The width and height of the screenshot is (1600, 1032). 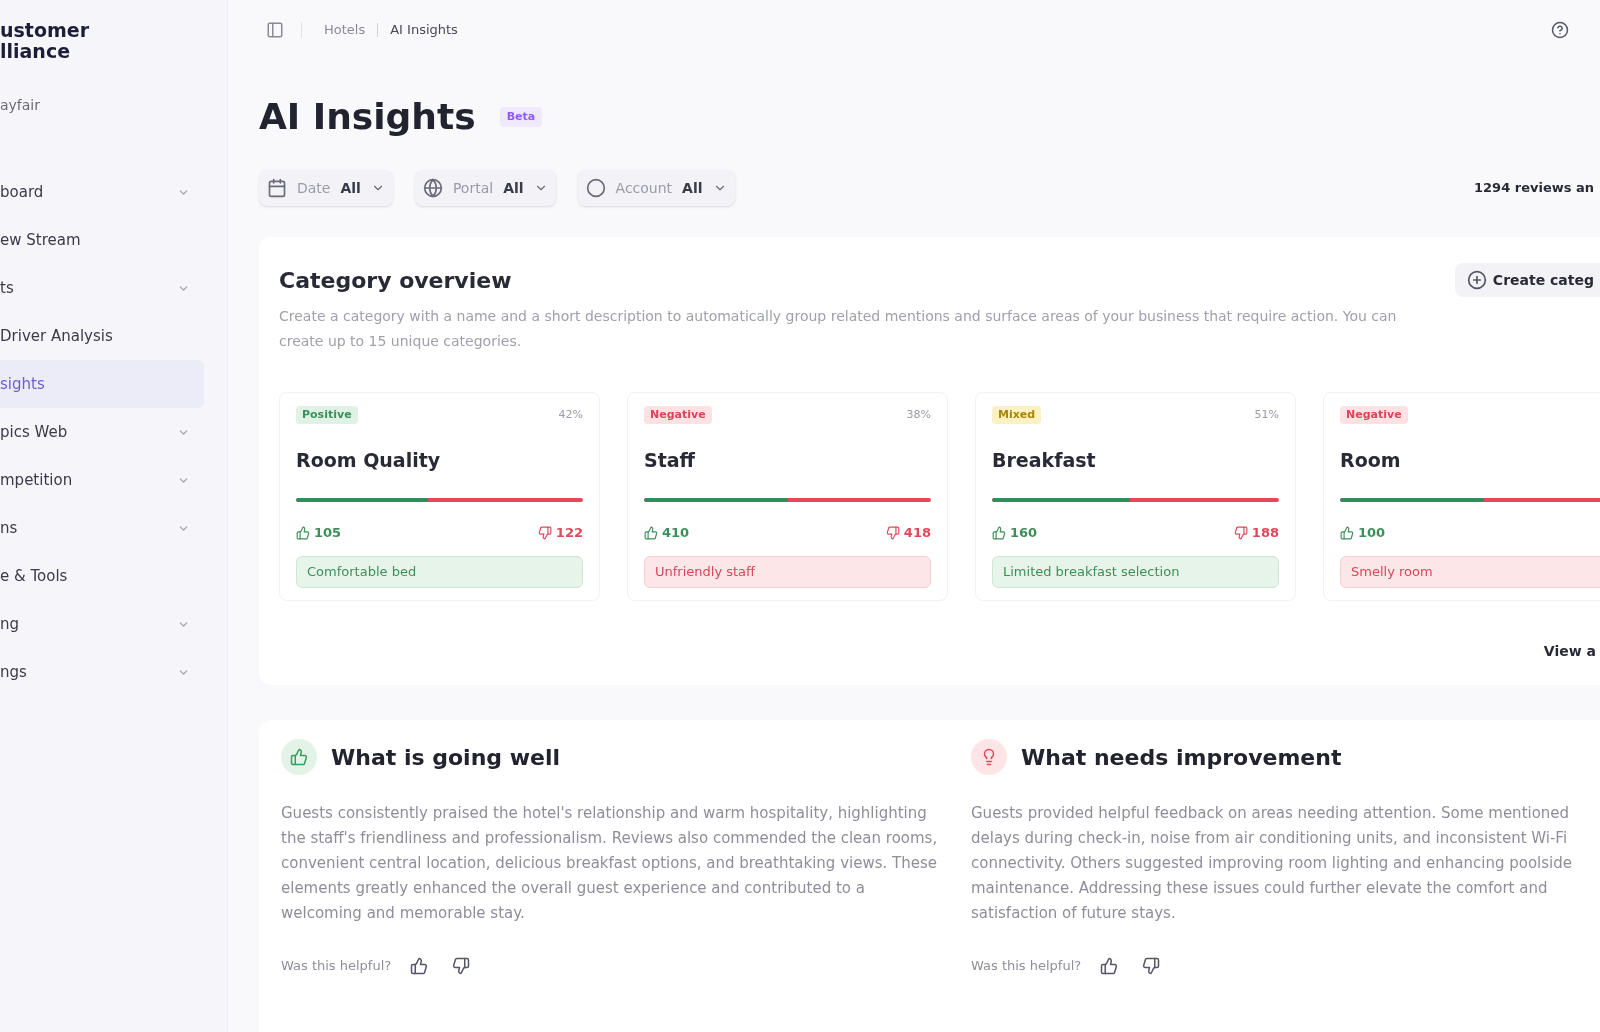 I want to click on sidebar-item: ngs, so click(x=102, y=672).